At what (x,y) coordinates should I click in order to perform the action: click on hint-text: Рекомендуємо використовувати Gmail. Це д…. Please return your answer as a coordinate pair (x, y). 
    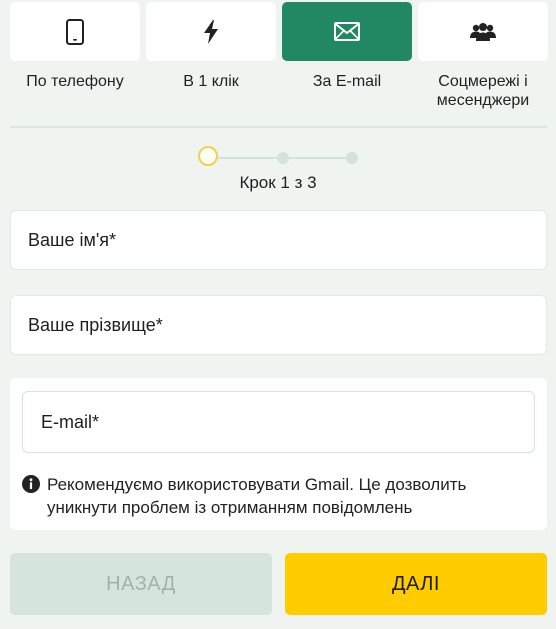
    Looking at the image, I should click on (256, 496).